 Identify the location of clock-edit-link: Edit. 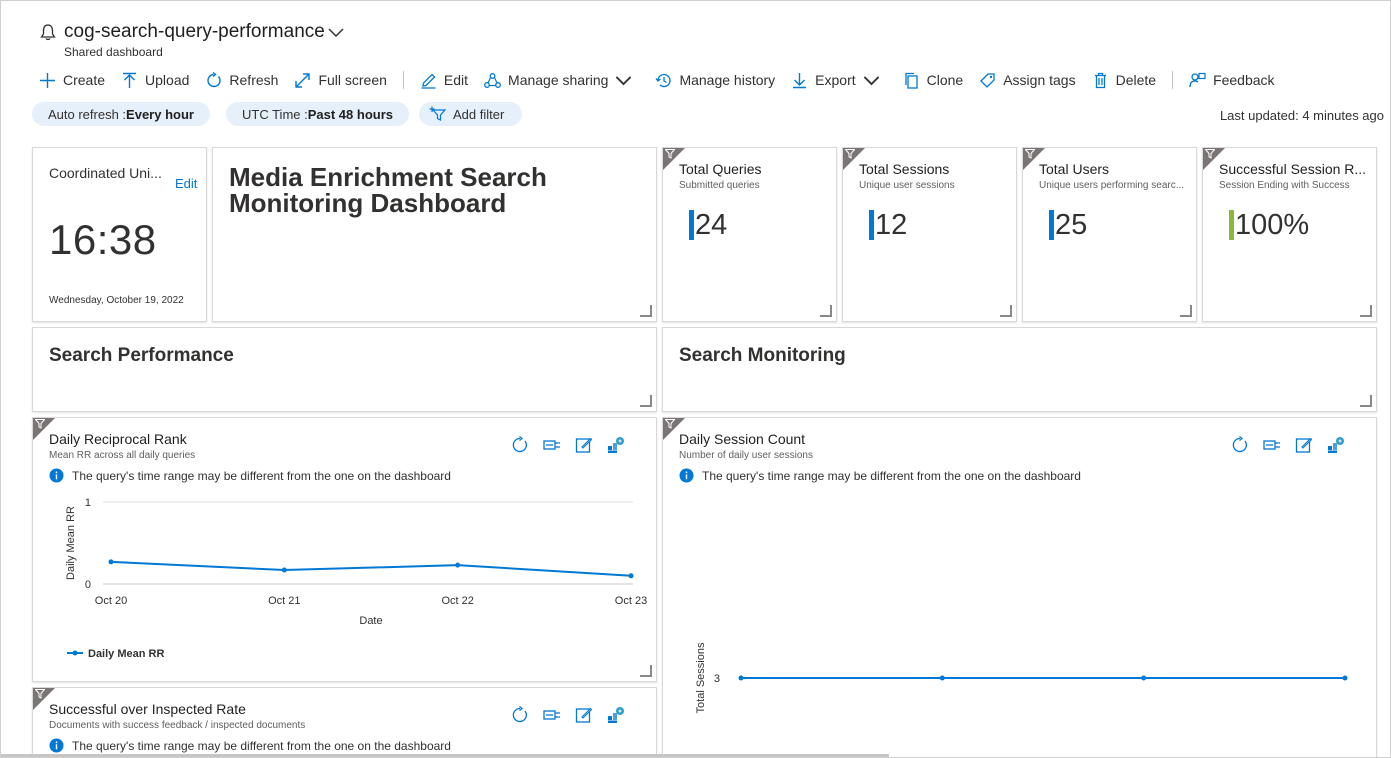
(186, 183).